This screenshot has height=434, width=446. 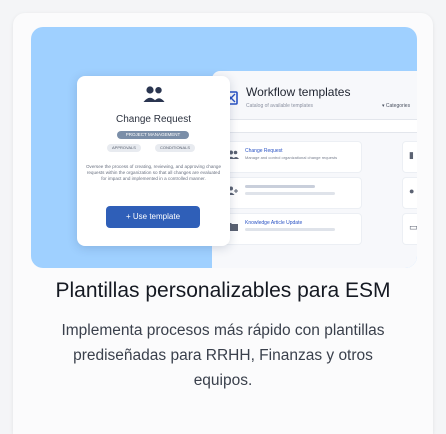 I want to click on template-name: Change Request, so click(x=153, y=119).